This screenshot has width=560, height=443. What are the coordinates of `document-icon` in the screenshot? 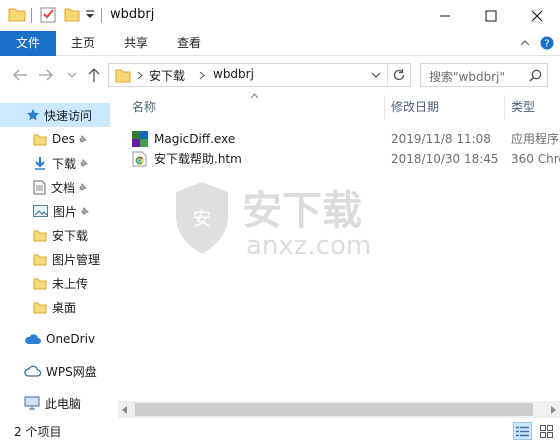 It's located at (39, 187).